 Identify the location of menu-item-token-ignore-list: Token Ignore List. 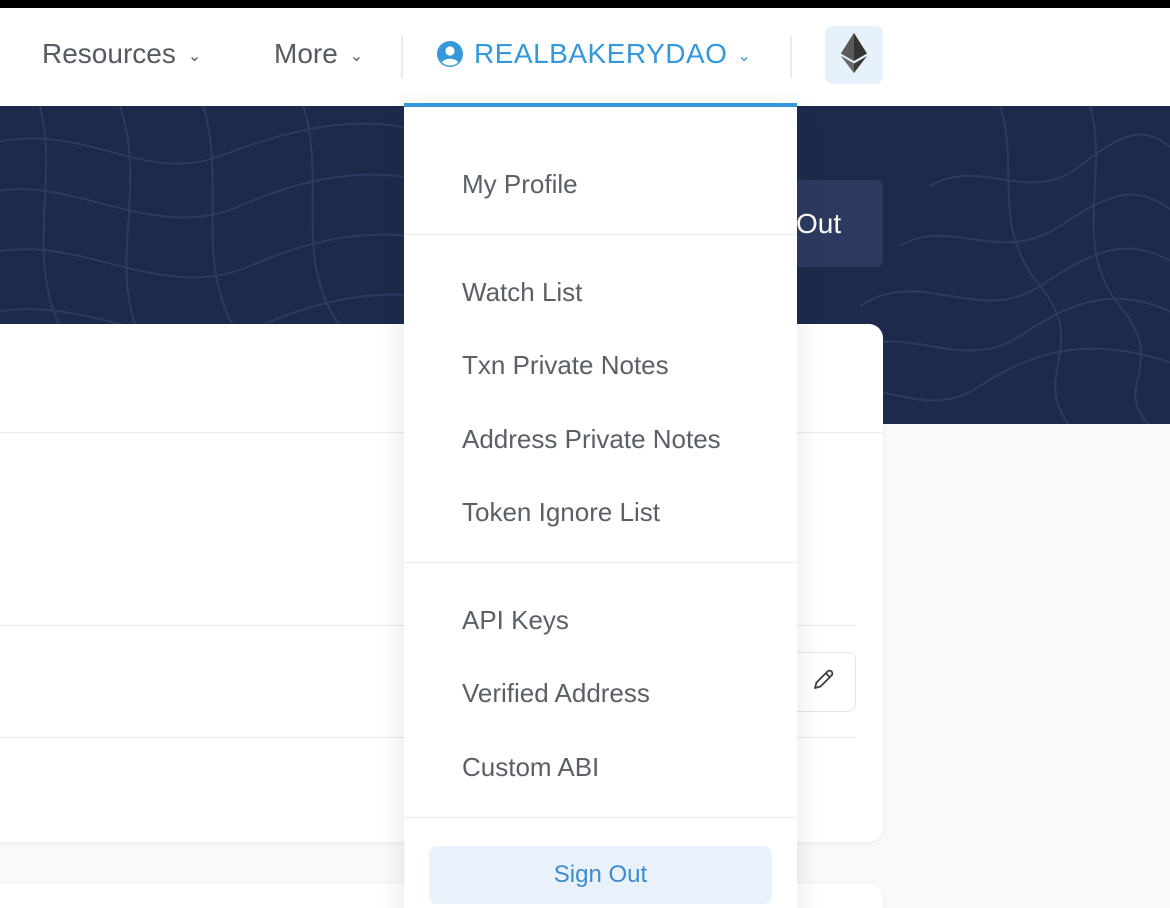
(561, 512).